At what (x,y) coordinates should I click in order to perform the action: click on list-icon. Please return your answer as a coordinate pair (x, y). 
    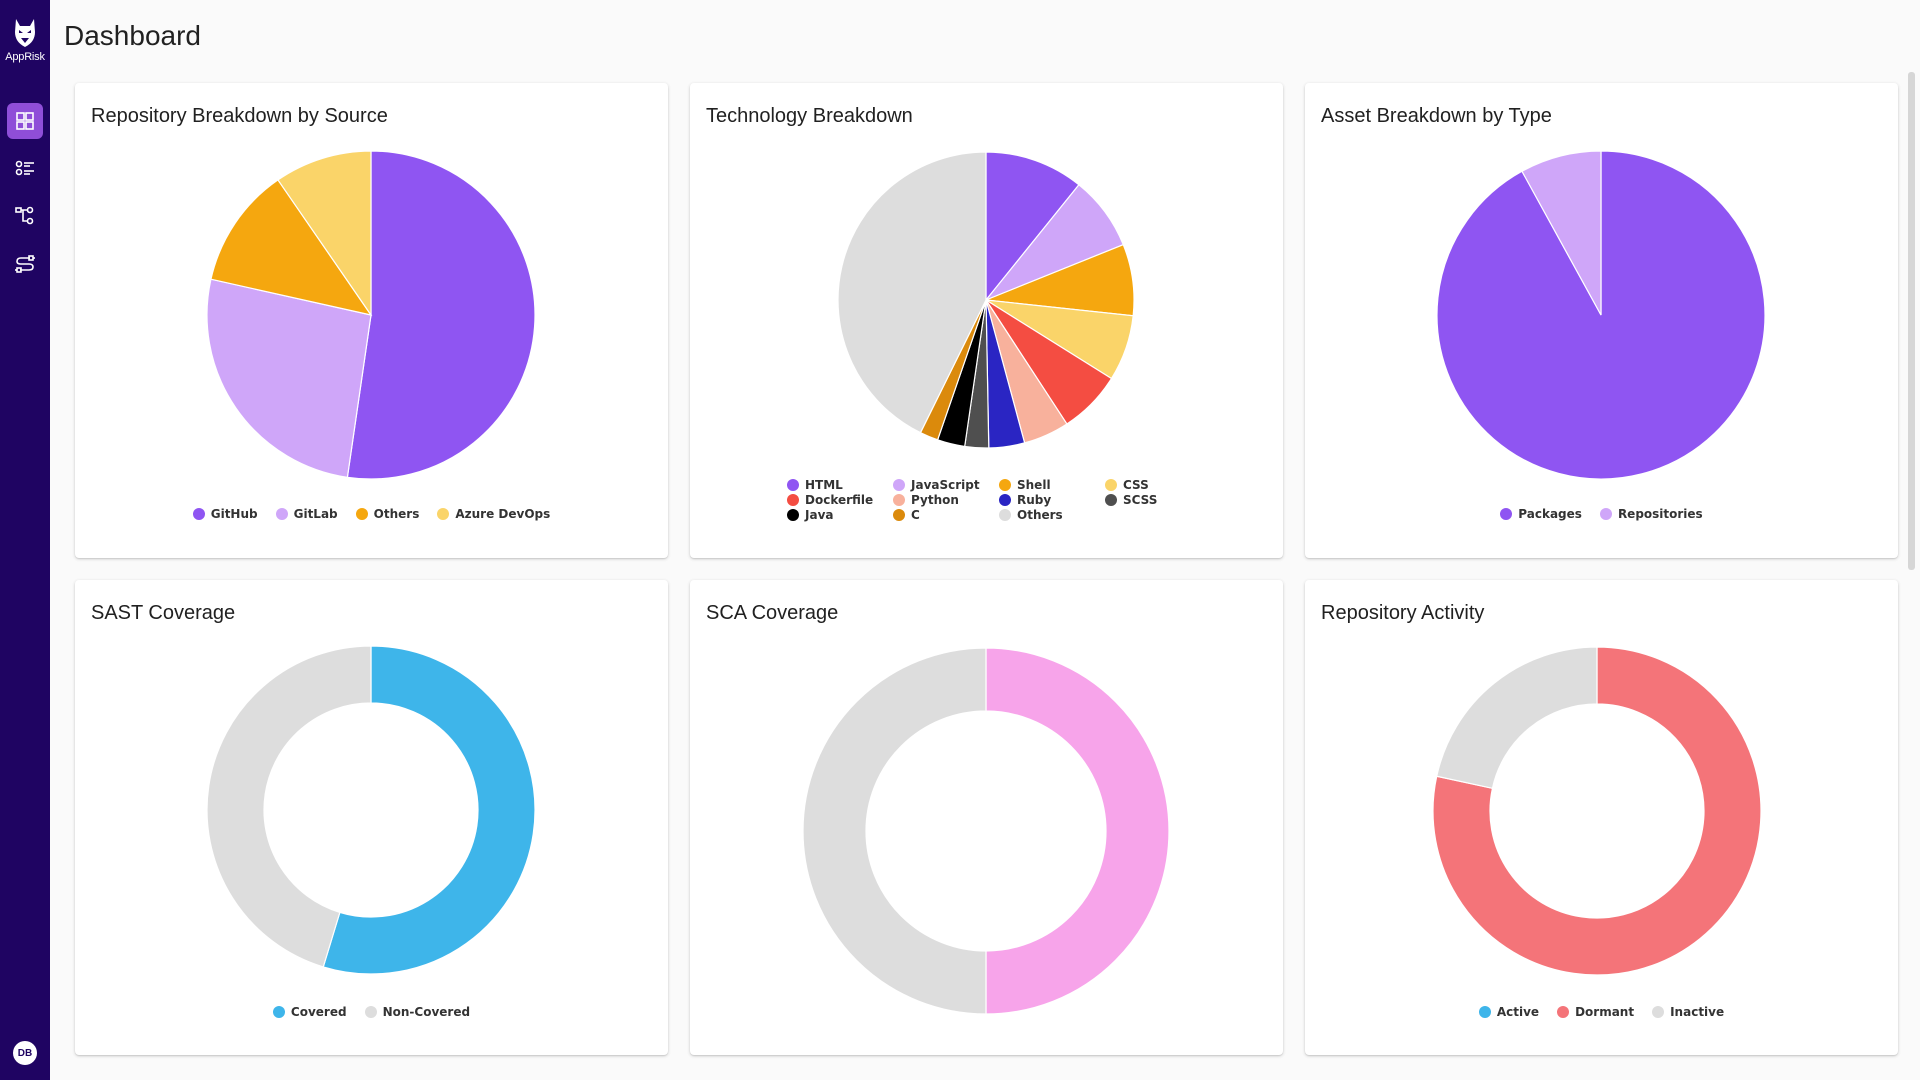
    Looking at the image, I should click on (24, 168).